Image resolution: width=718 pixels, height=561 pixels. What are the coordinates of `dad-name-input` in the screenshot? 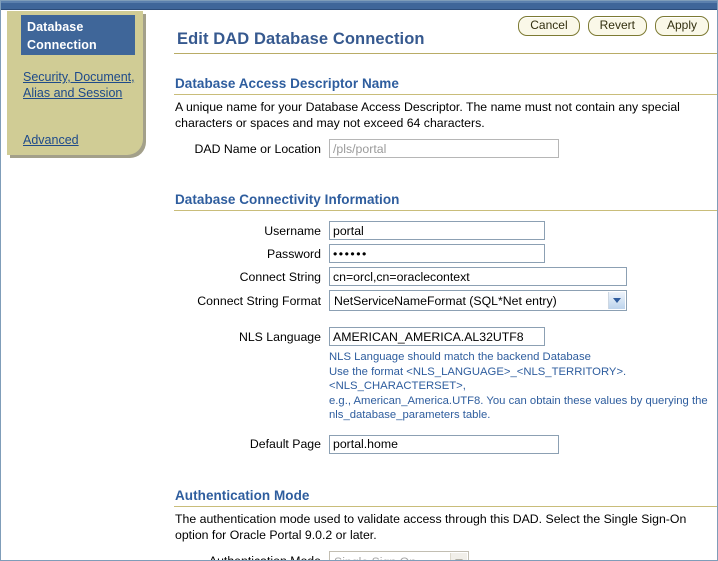 It's located at (444, 148).